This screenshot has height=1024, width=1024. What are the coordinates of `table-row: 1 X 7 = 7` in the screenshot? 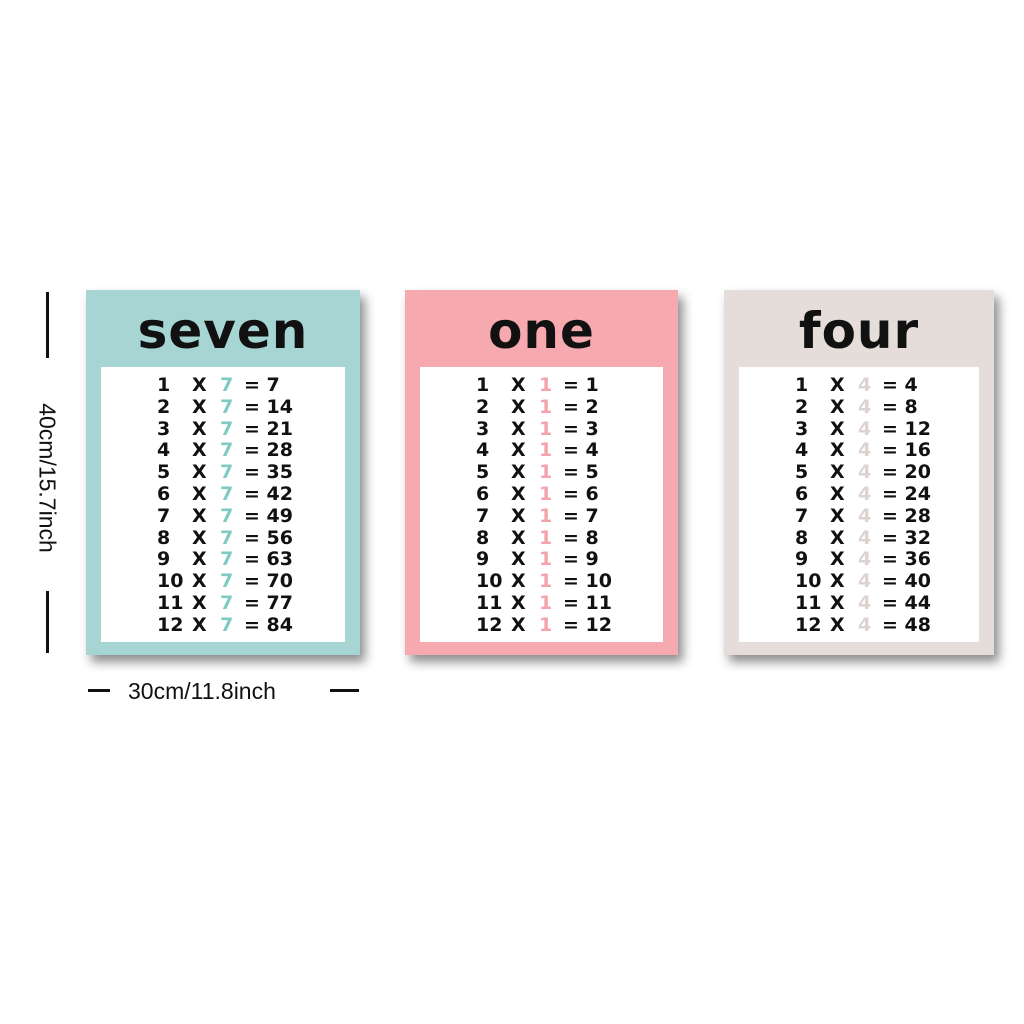 It's located at (223, 385).